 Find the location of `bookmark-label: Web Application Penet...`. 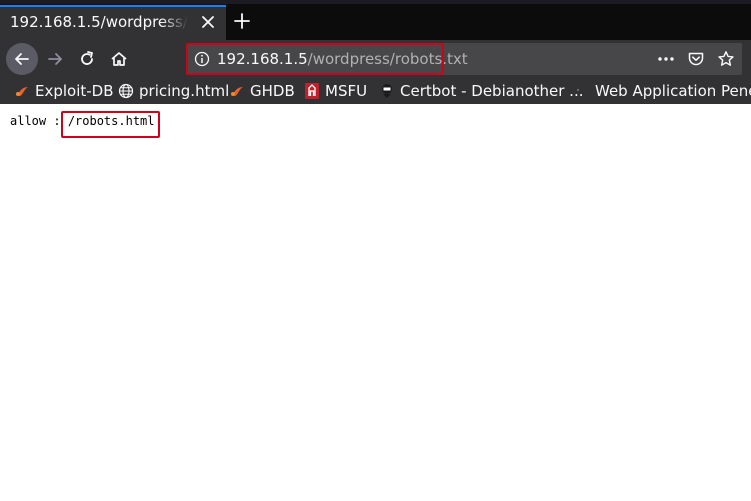

bookmark-label: Web Application Penet... is located at coordinates (673, 91).